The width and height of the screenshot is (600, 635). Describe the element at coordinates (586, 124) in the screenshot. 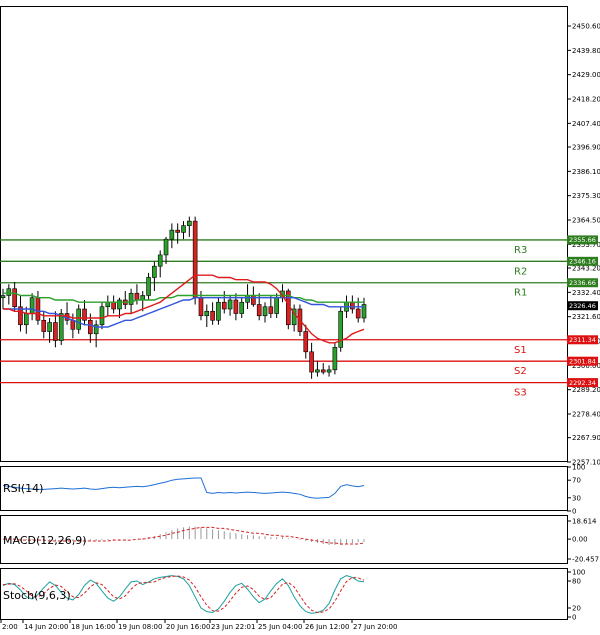

I see `price-tick-label: 2407.40` at that location.